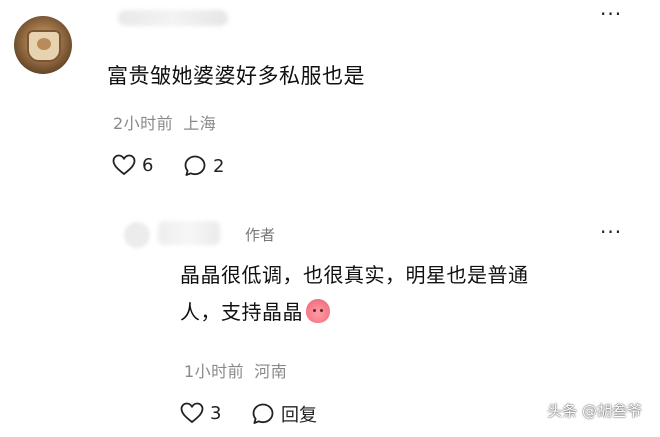  I want to click on comment-location: 上海, so click(200, 123).